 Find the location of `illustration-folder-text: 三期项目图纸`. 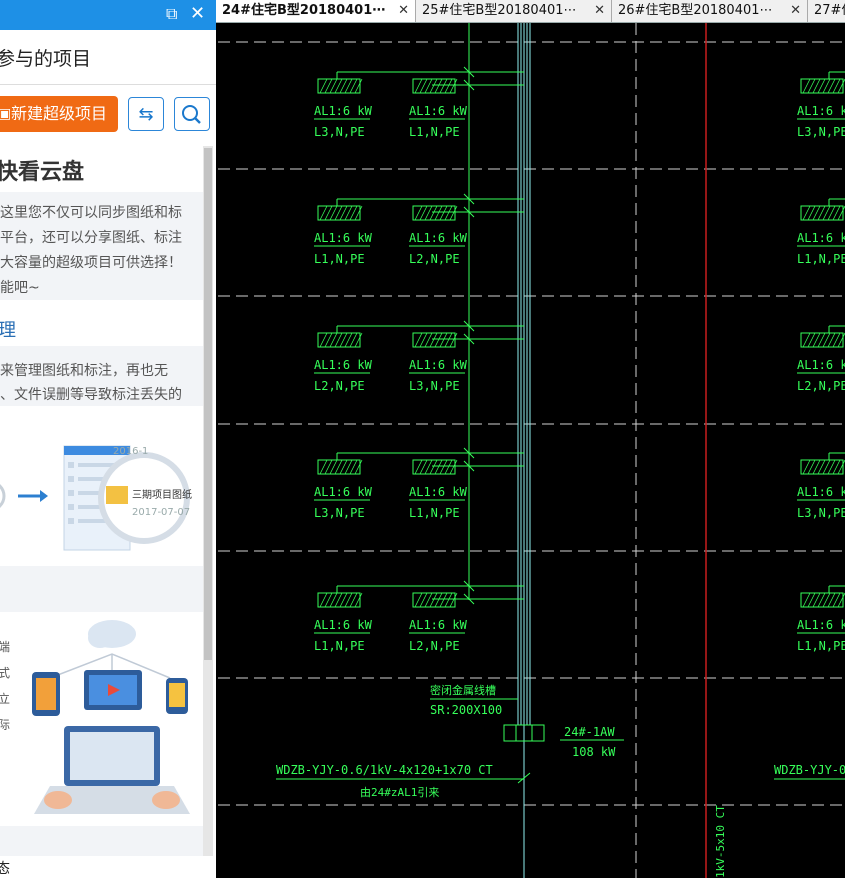

illustration-folder-text: 三期项目图纸 is located at coordinates (162, 494).